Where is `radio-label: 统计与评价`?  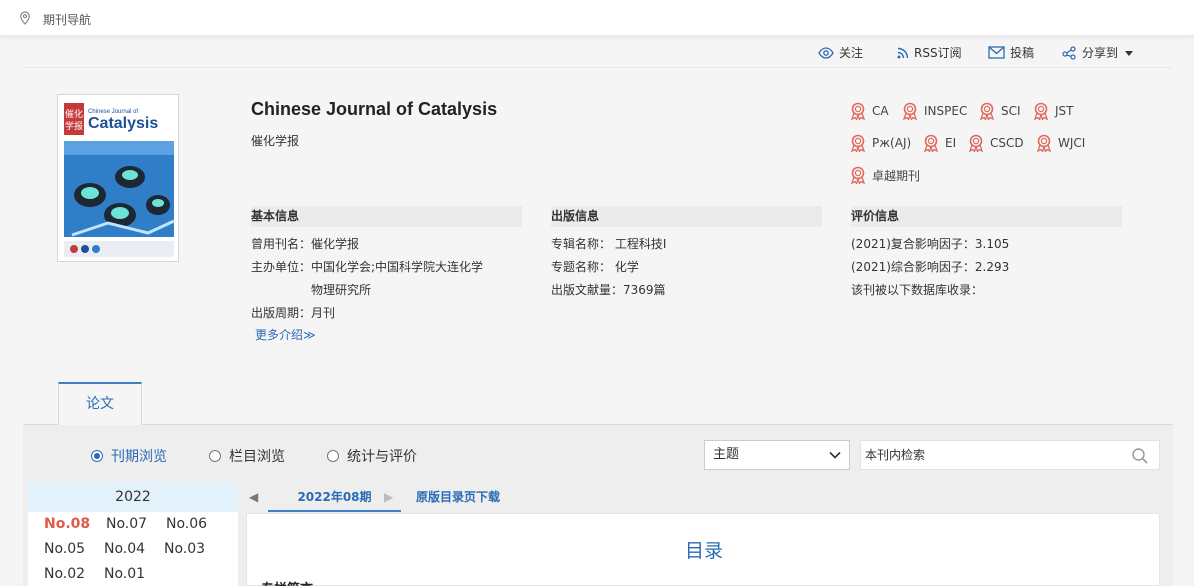 radio-label: 统计与评价 is located at coordinates (382, 457).